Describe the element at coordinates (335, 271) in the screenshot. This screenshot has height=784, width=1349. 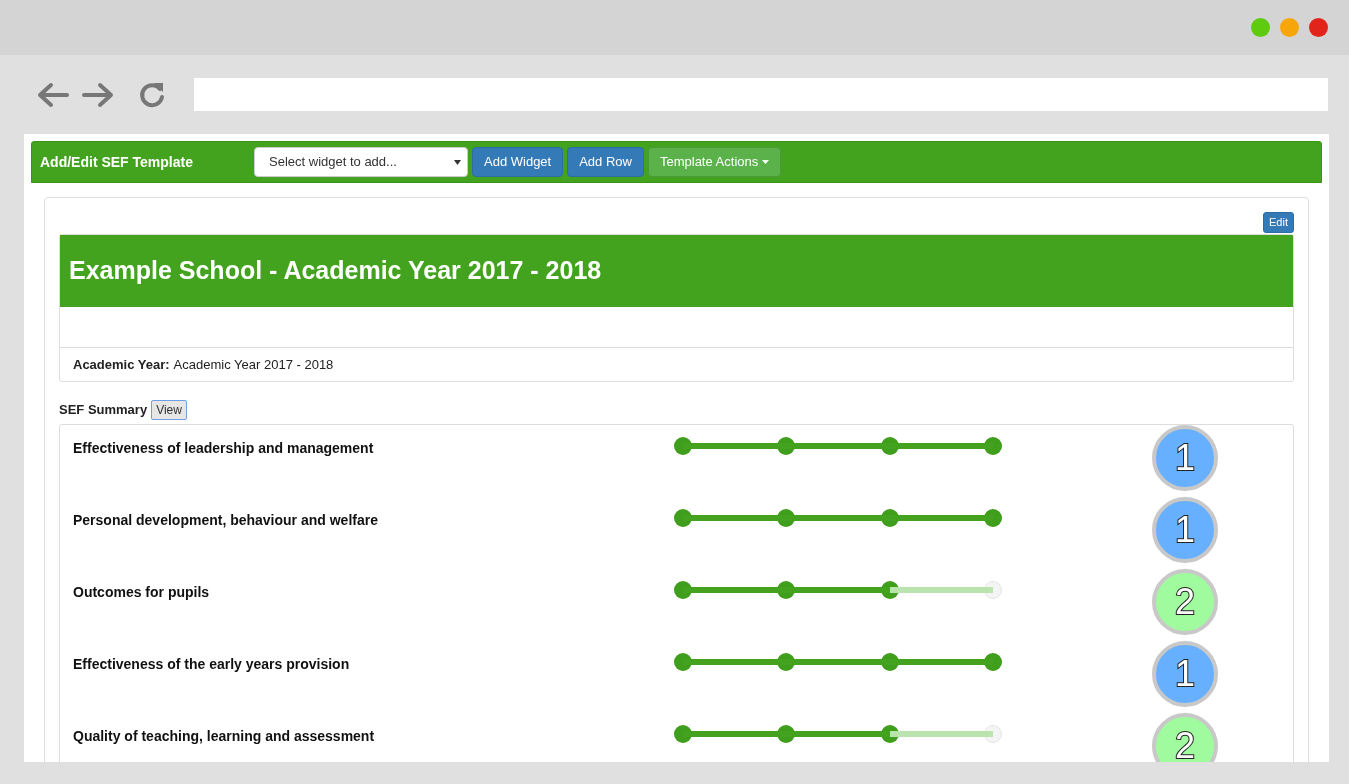
I see `banner-title: Example School - Academic Year 2017 - 2018` at that location.